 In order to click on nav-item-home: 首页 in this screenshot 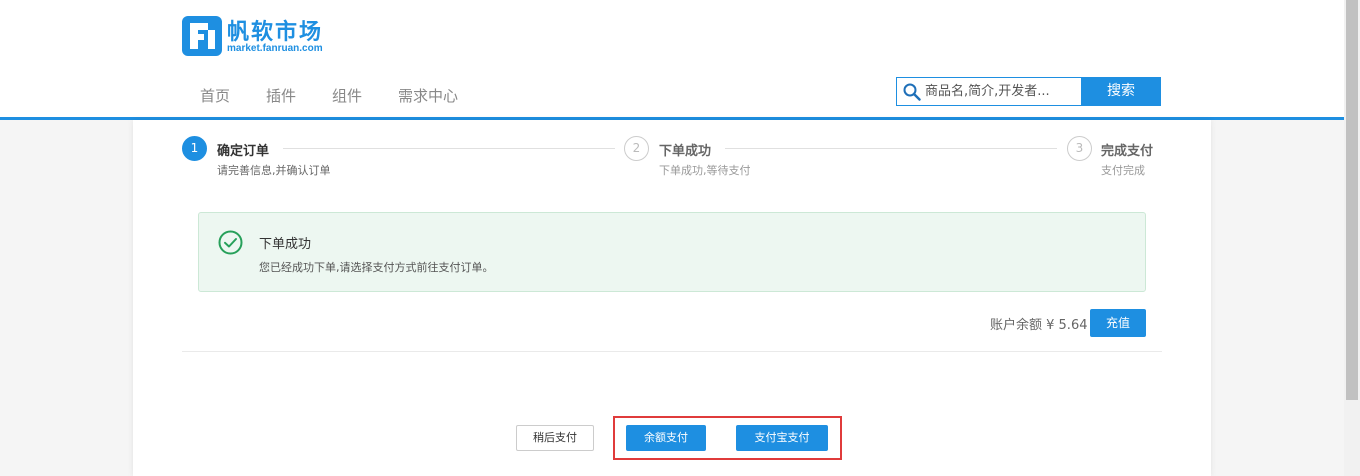, I will do `click(215, 95)`.